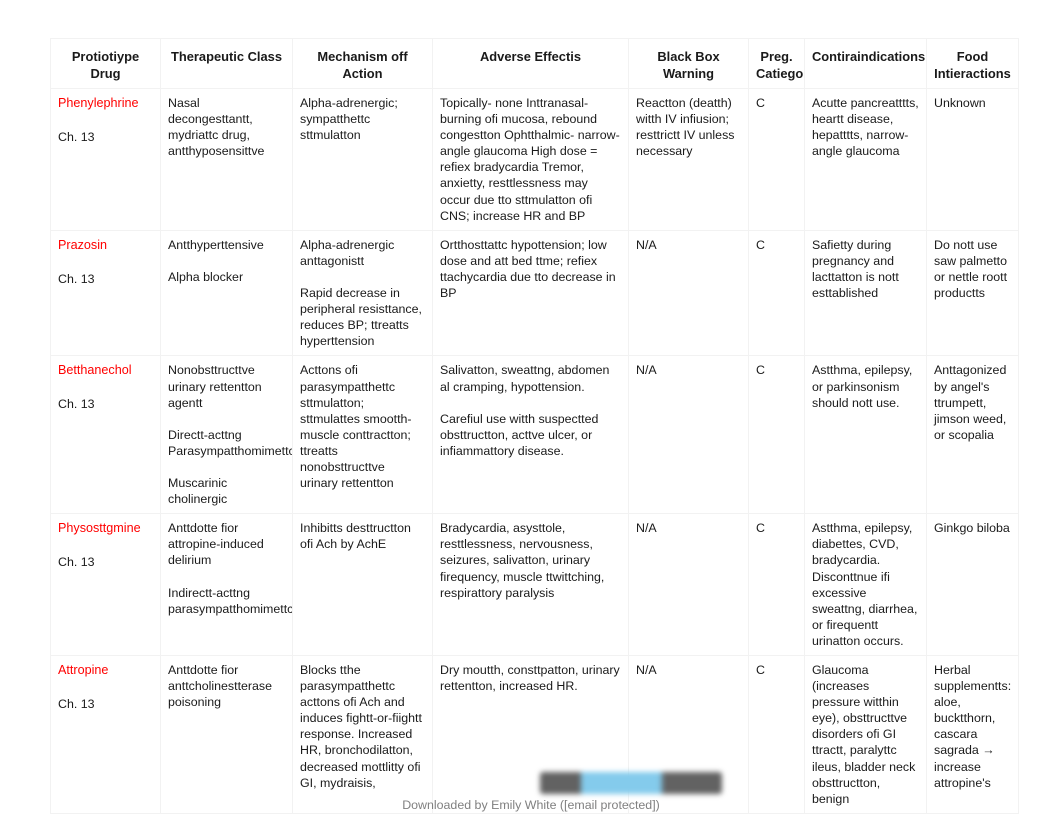 The width and height of the screenshot is (1062, 822). I want to click on drug-name-cell: Prazosin Ch. 13, so click(105, 293).